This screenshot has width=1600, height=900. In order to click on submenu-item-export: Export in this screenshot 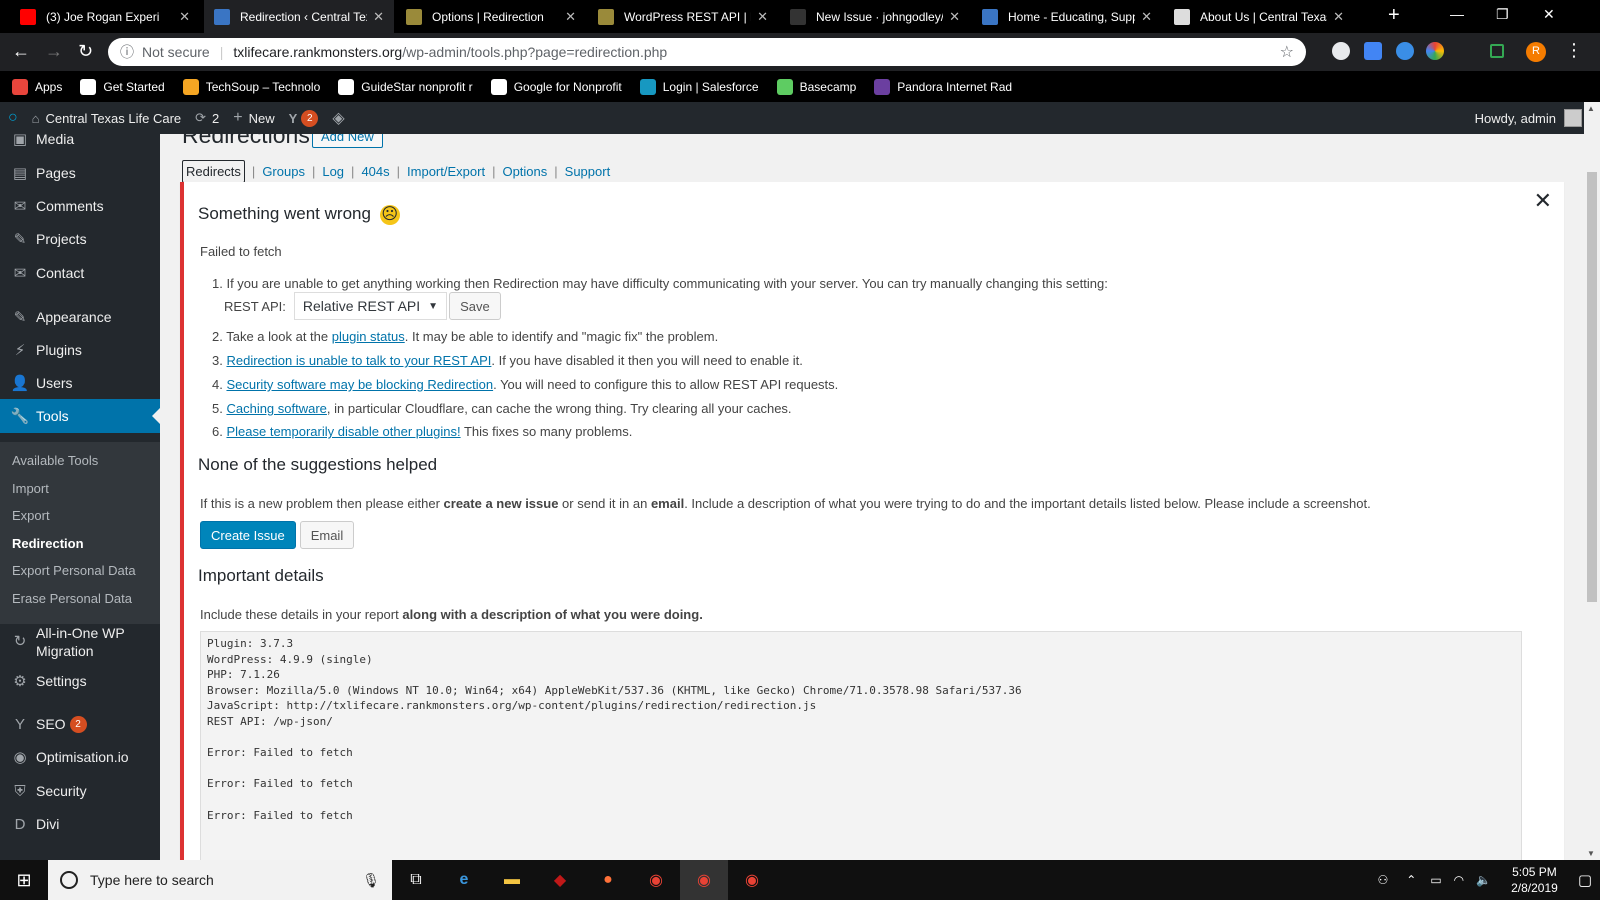, I will do `click(31, 515)`.